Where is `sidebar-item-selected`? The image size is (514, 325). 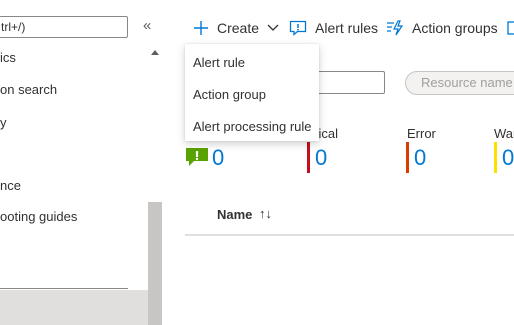 sidebar-item-selected is located at coordinates (74, 307).